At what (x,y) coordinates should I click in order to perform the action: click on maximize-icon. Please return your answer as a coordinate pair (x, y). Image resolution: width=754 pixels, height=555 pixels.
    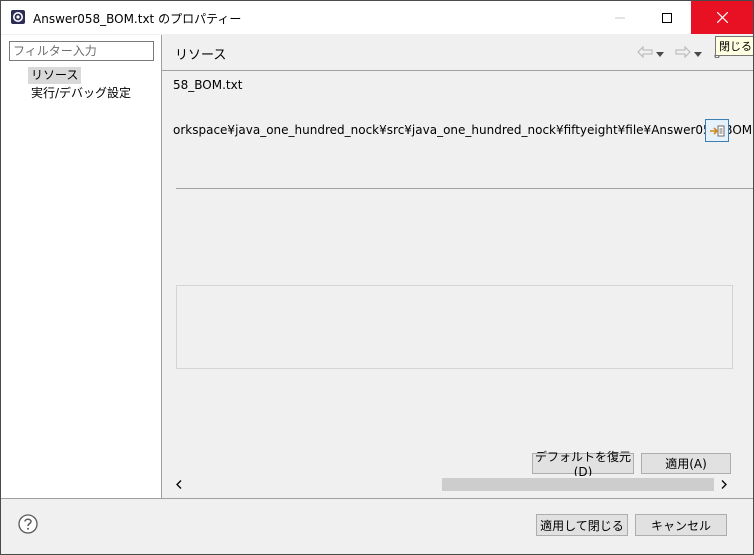
    Looking at the image, I should click on (666, 17).